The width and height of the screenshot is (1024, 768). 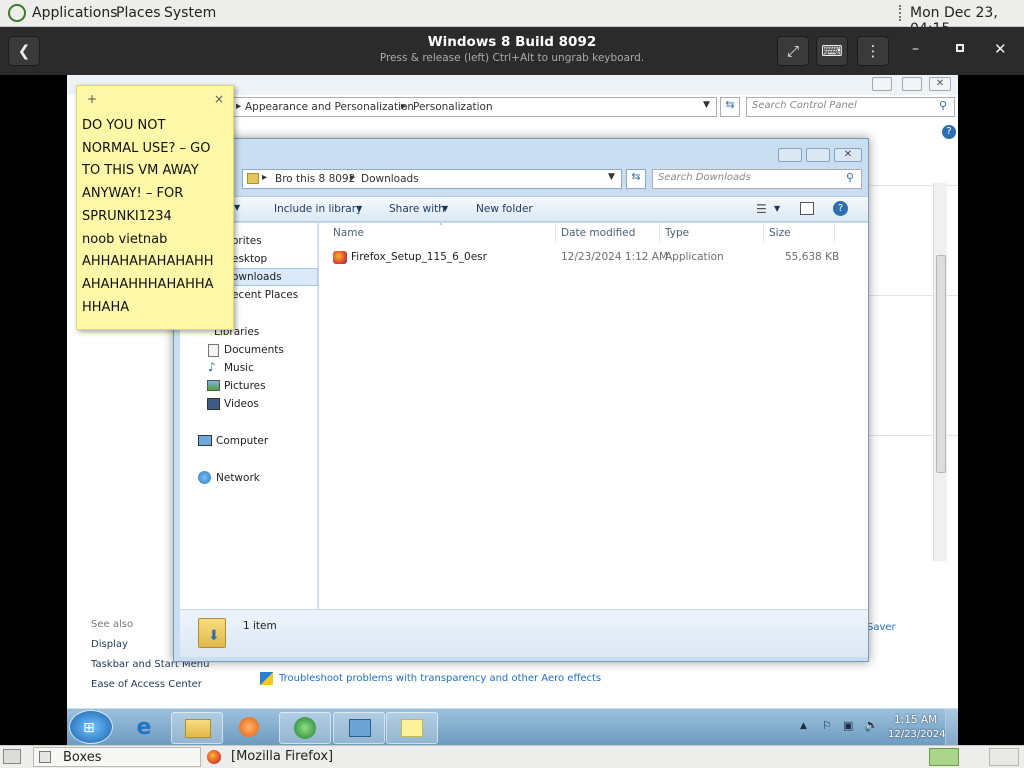 What do you see at coordinates (881, 627) in the screenshot?
I see `cp-saver-link: Saver` at bounding box center [881, 627].